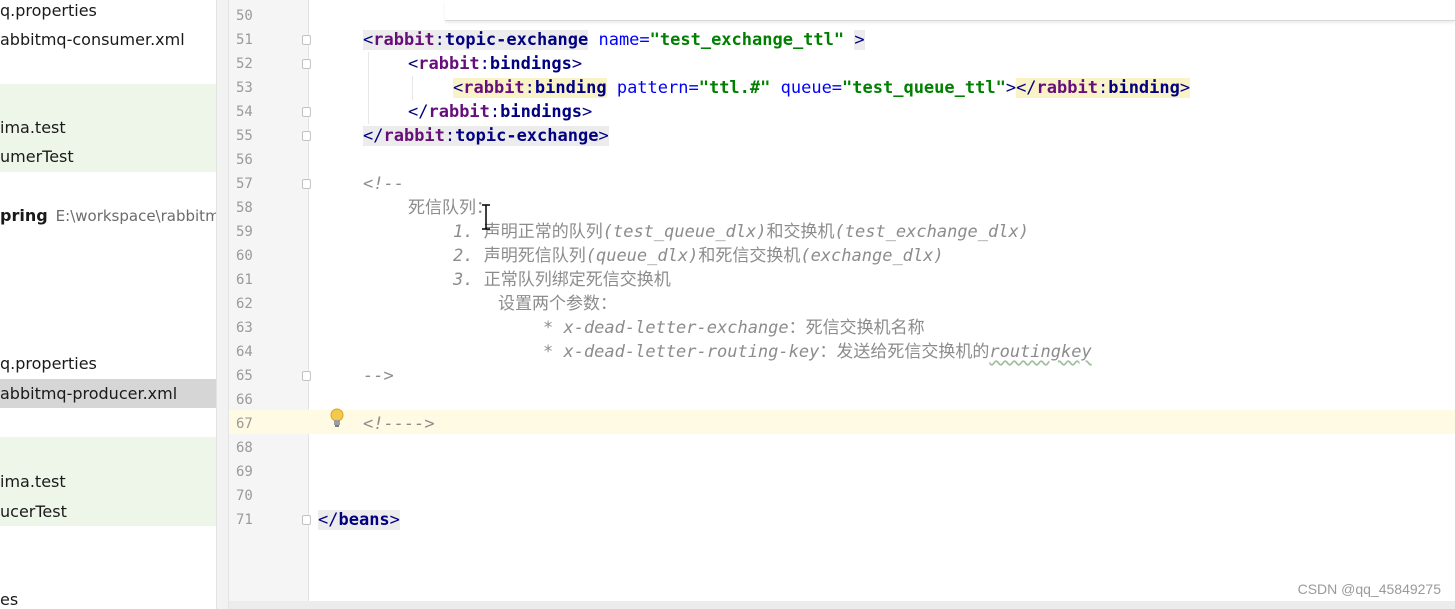 The height and width of the screenshot is (609, 1455). What do you see at coordinates (244, 256) in the screenshot?
I see `line-number: 60` at bounding box center [244, 256].